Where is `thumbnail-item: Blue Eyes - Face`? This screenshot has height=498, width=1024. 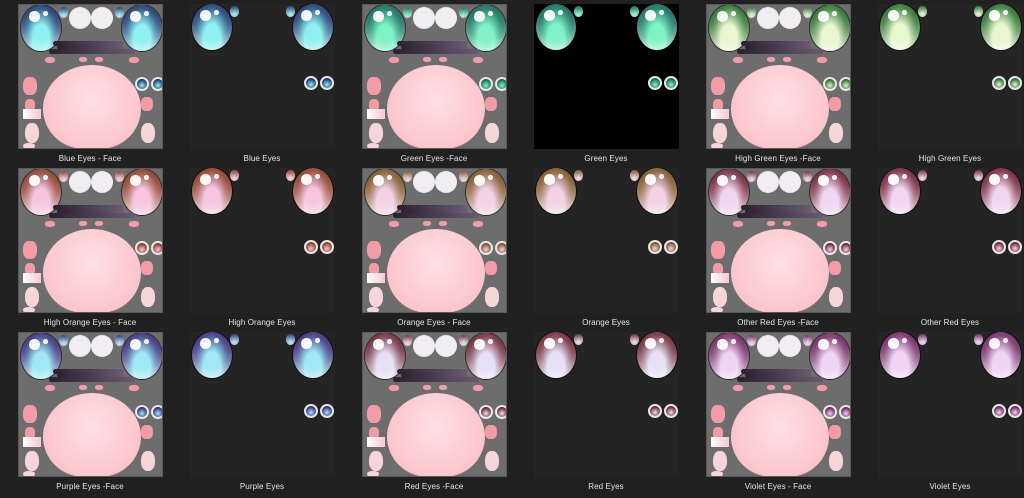
thumbnail-item: Blue Eyes - Face is located at coordinates (90, 82).